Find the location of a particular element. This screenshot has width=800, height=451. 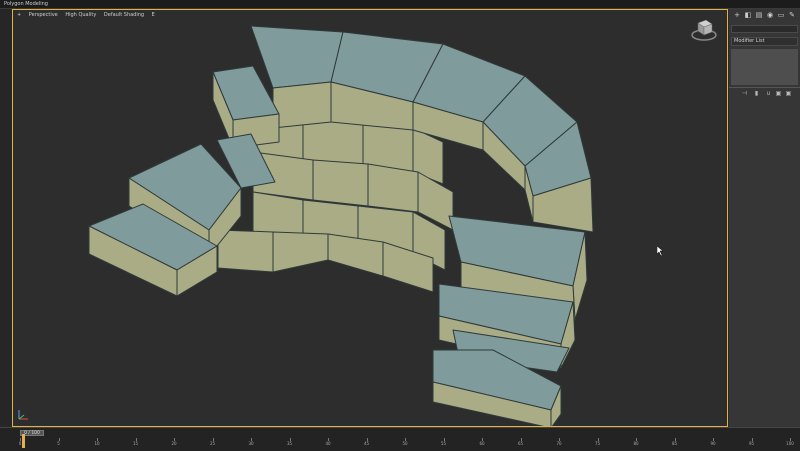

motion-icon: ◉ is located at coordinates (770, 15).